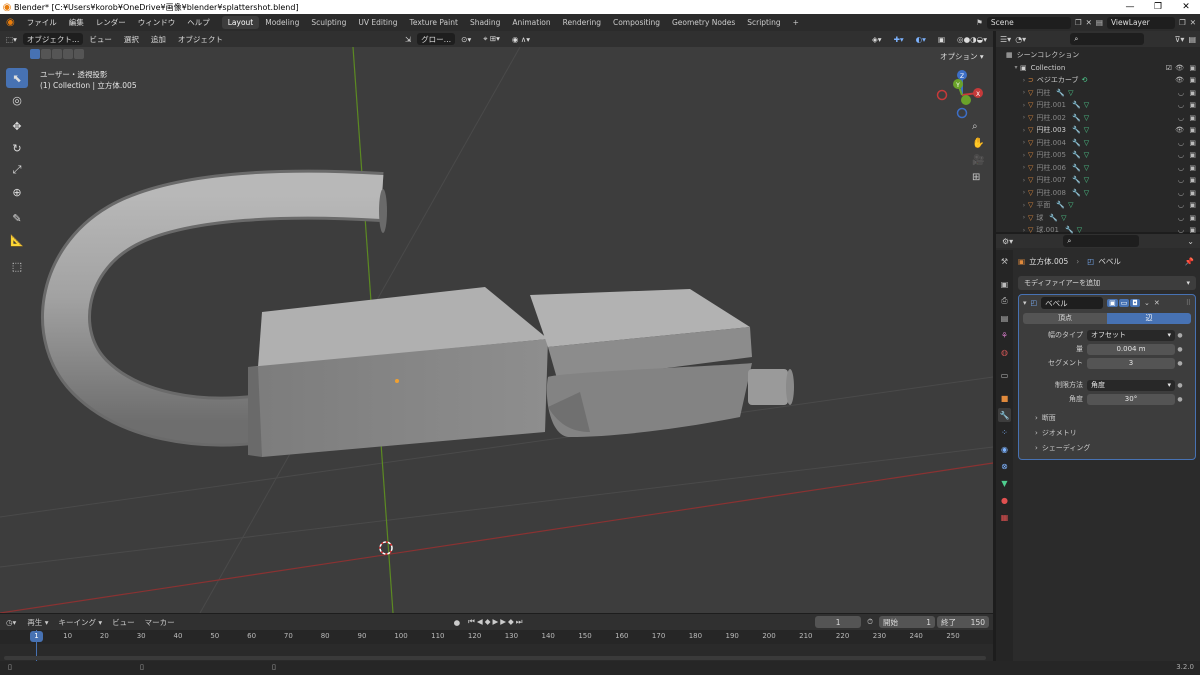  What do you see at coordinates (1004, 301) in the screenshot?
I see `output-tab-icon: ⎙` at bounding box center [1004, 301].